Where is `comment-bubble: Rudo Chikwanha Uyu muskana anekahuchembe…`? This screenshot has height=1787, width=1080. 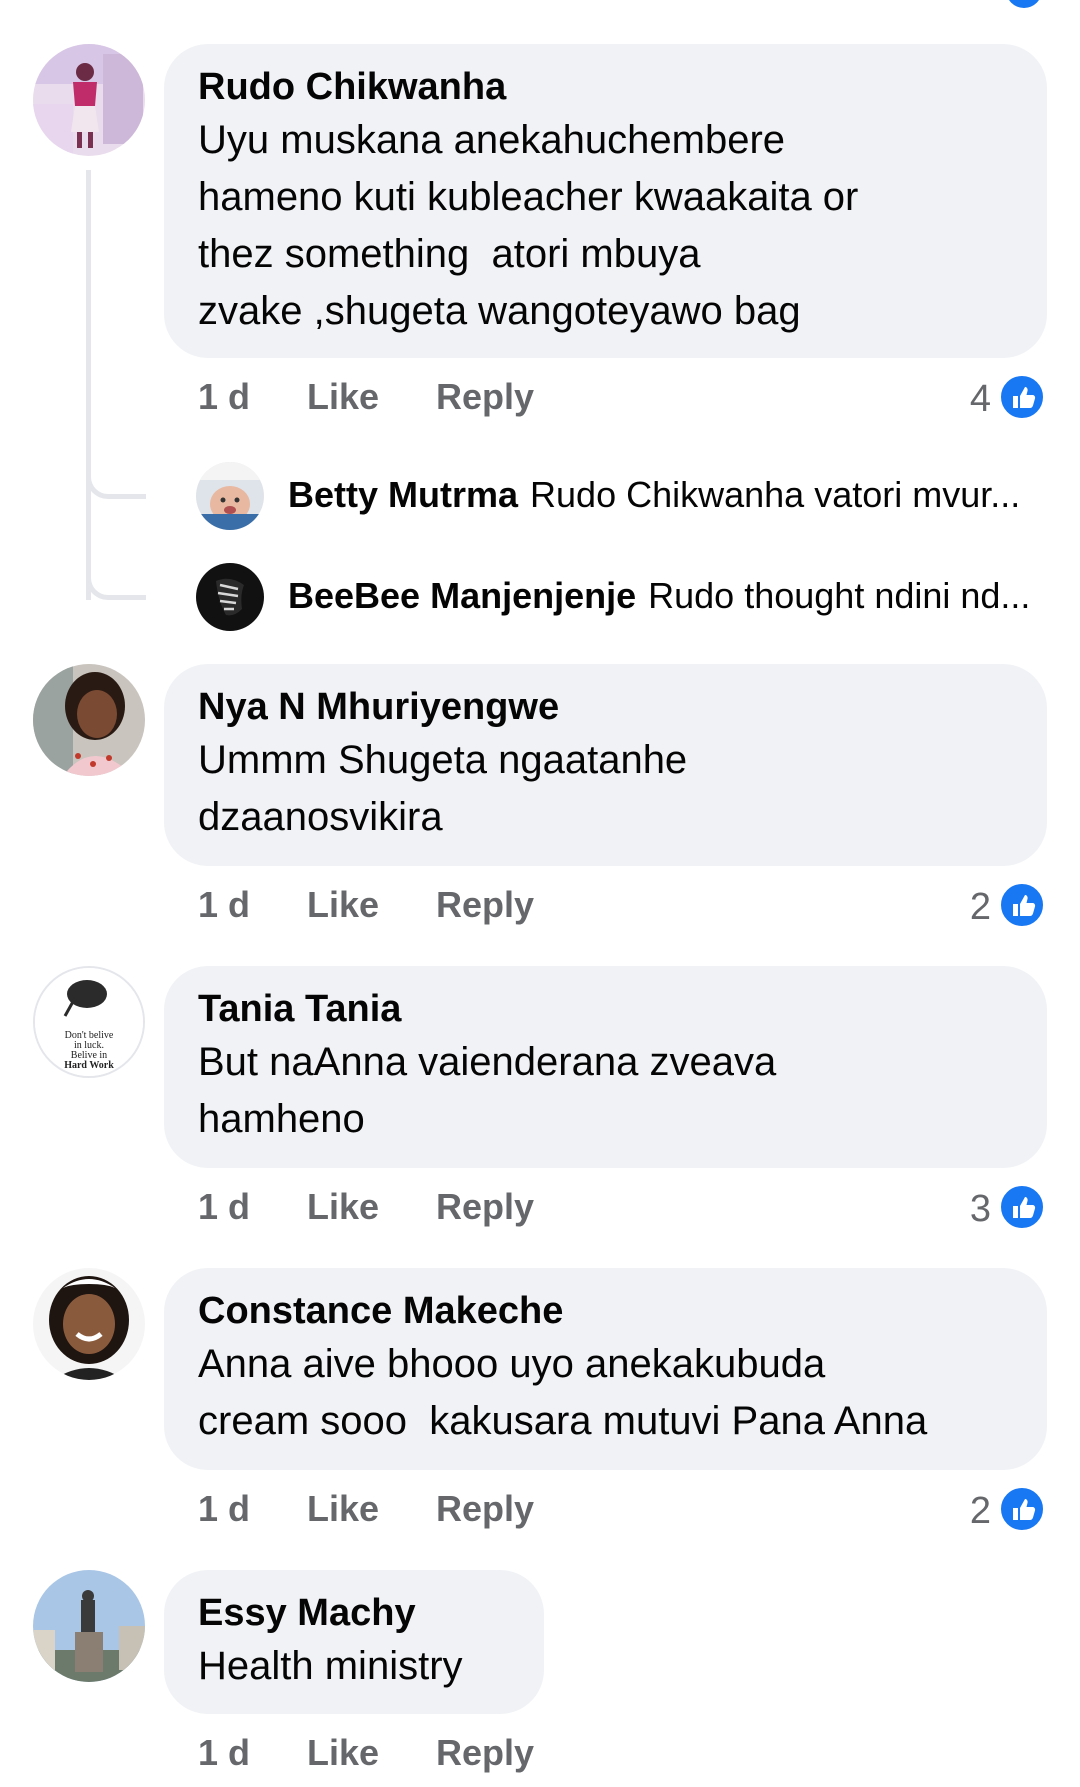 comment-bubble: Rudo Chikwanha Uyu muskana anekahuchembe… is located at coordinates (605, 201).